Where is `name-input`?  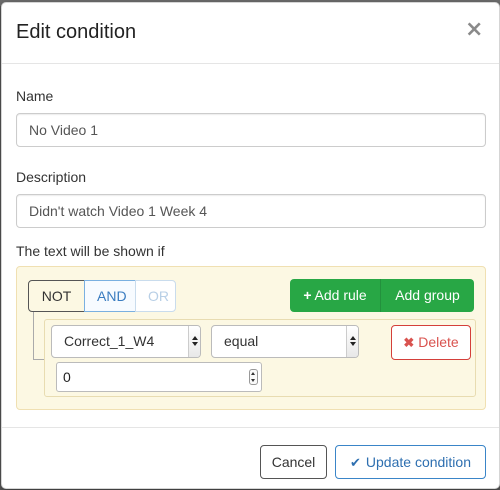 name-input is located at coordinates (251, 130).